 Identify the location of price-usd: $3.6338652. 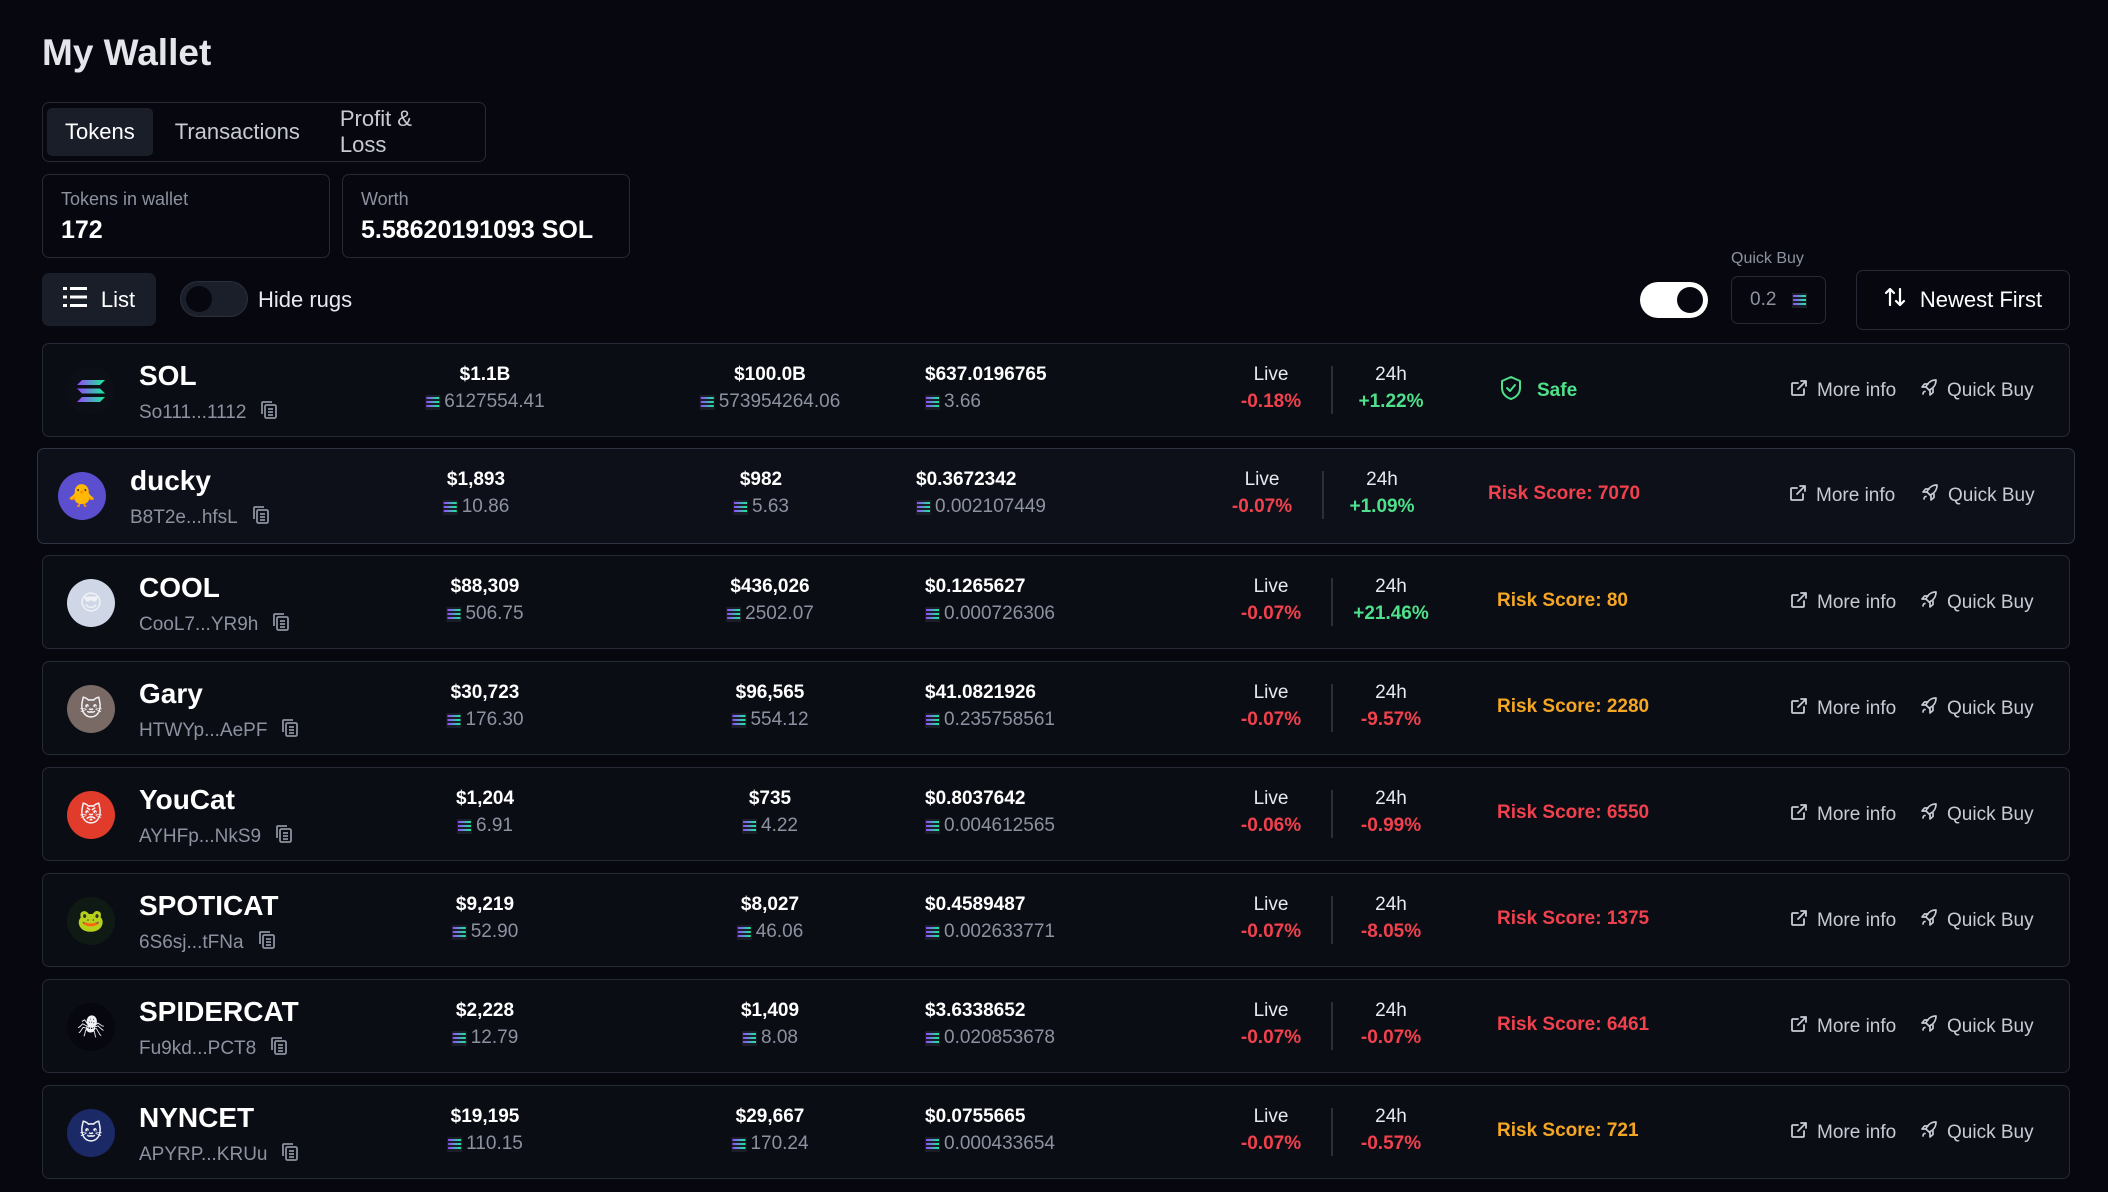
(975, 1010).